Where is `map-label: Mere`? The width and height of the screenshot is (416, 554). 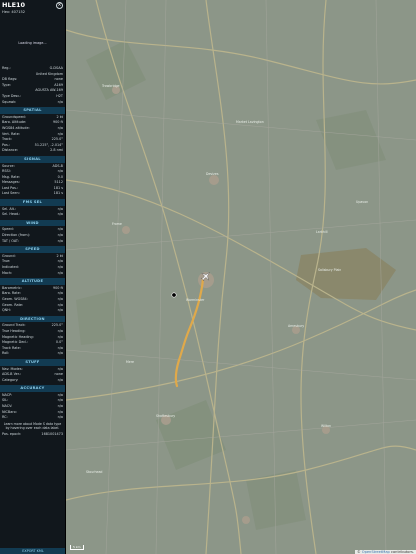 map-label: Mere is located at coordinates (130, 362).